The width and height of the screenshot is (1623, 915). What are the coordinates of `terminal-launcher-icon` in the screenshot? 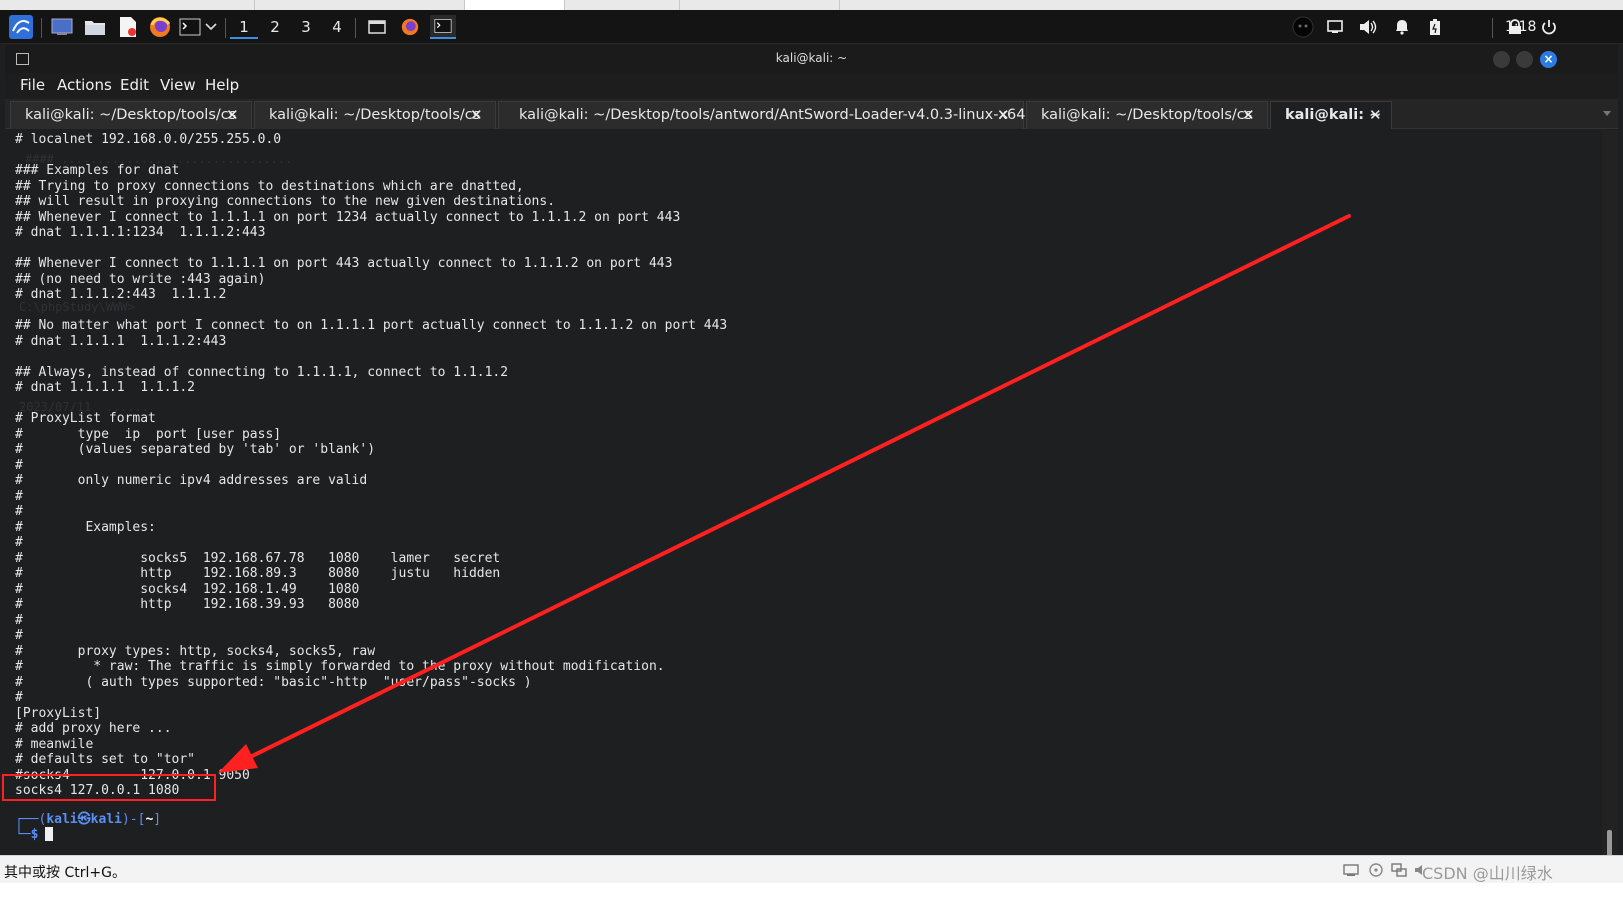 It's located at (190, 27).